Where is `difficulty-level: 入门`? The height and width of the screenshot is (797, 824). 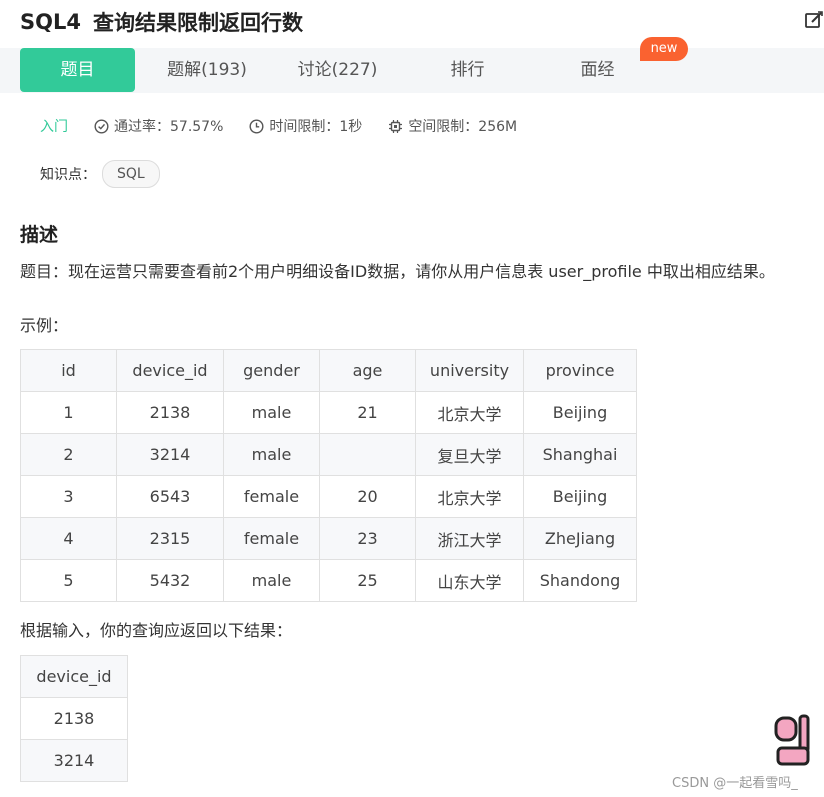 difficulty-level: 入门 is located at coordinates (54, 127).